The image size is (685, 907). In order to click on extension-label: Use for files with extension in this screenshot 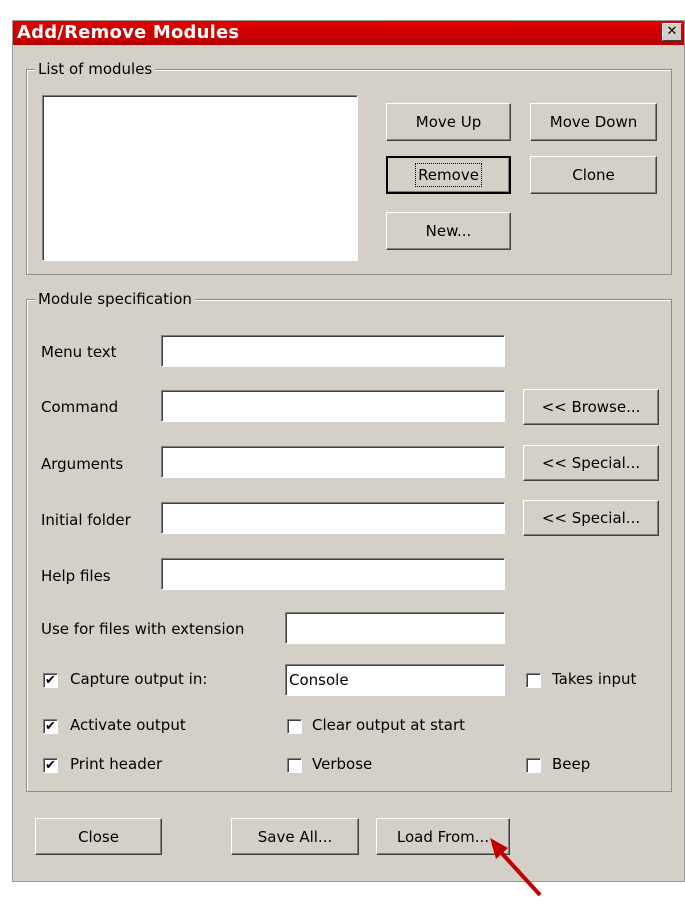, I will do `click(143, 629)`.